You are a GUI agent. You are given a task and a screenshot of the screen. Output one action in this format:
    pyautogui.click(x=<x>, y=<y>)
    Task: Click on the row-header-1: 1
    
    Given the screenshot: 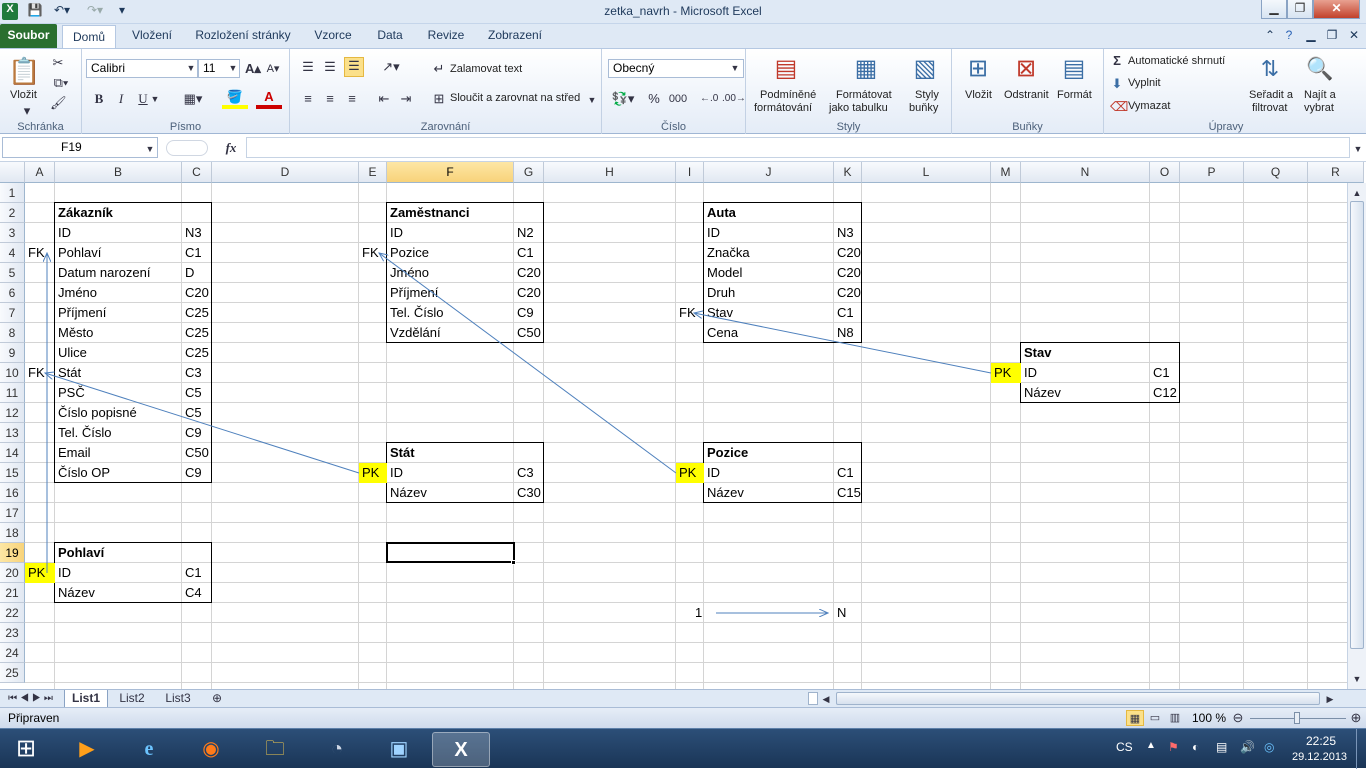 What is the action you would take?
    pyautogui.click(x=12, y=193)
    